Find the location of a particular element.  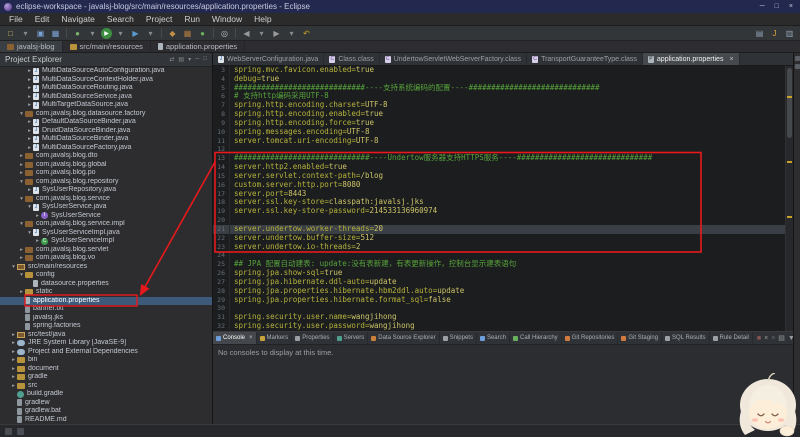

editor-tab-application-properties: Papplication.properties × is located at coordinates (691, 59).